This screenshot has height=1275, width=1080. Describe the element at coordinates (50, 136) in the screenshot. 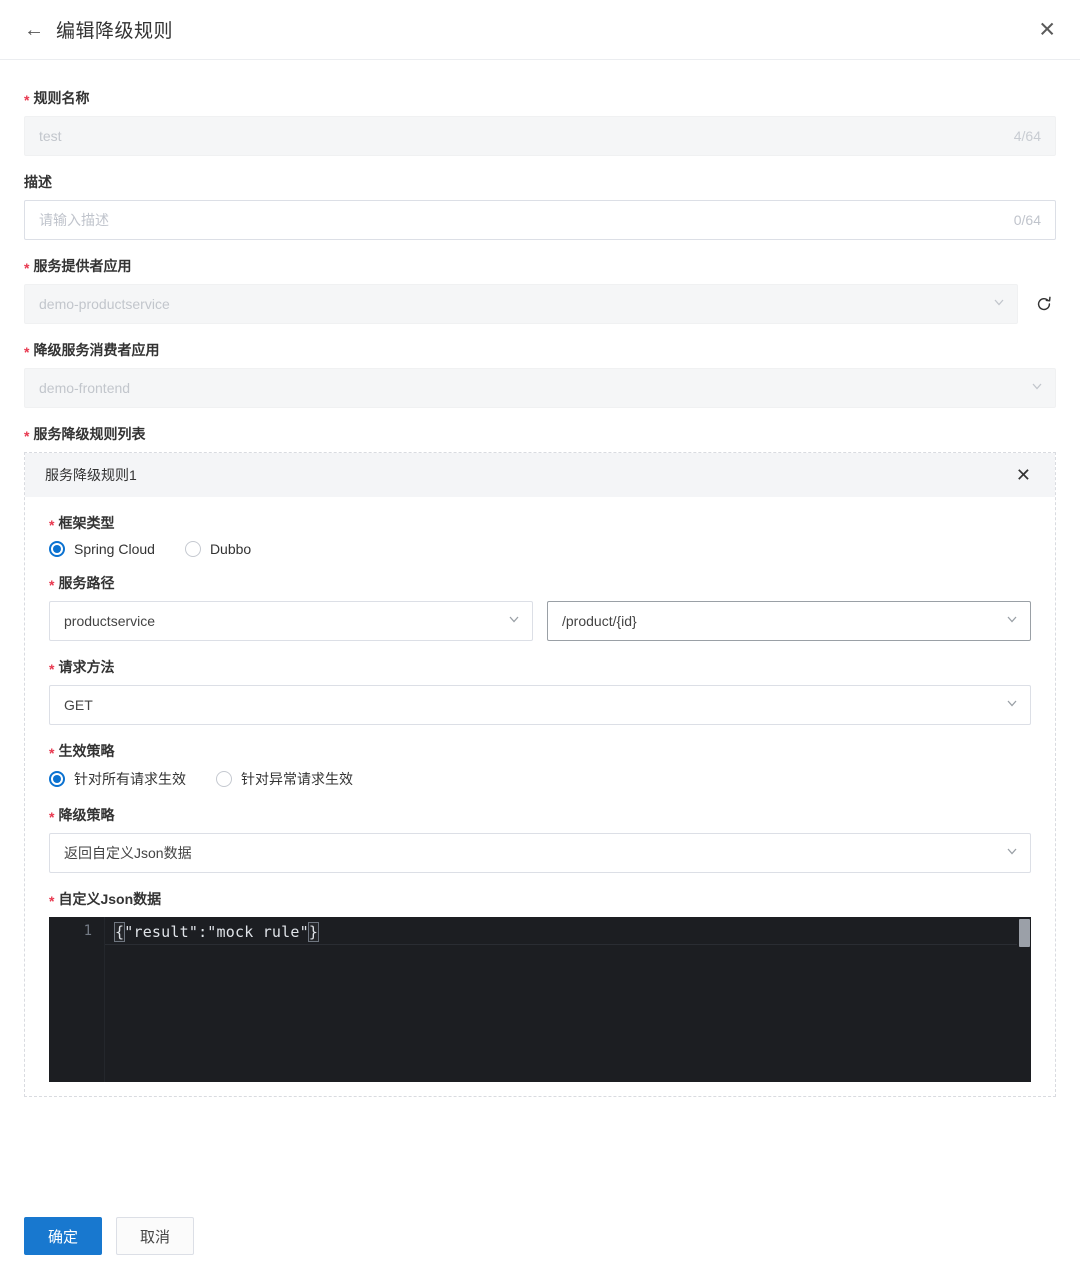

I see `rule-name-value: test` at that location.